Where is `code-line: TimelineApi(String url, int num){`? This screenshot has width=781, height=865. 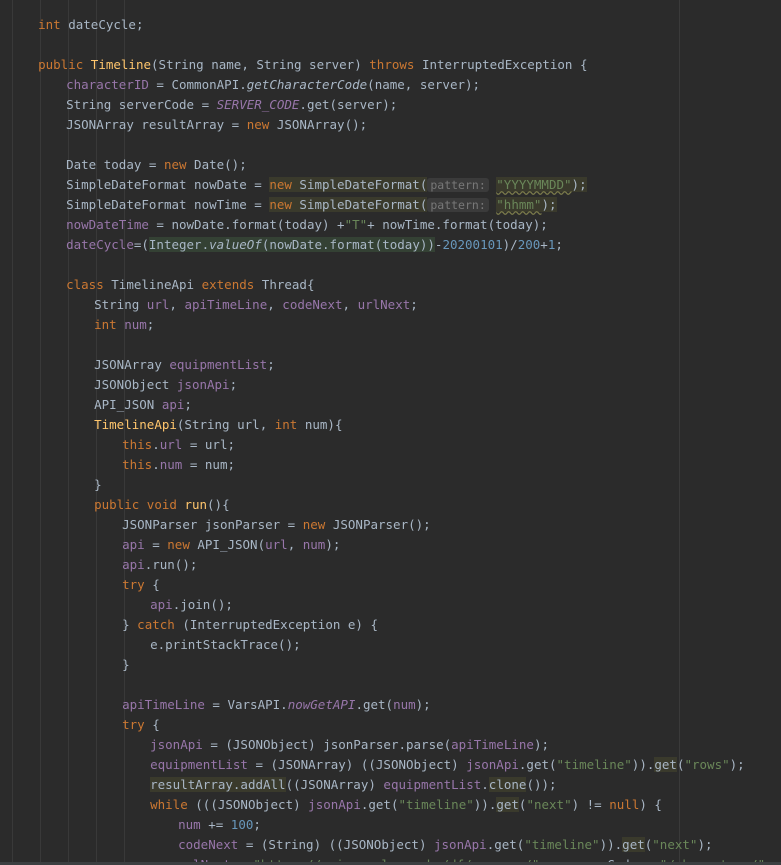 code-line: TimelineApi(String url, int num){ is located at coordinates (422, 413).